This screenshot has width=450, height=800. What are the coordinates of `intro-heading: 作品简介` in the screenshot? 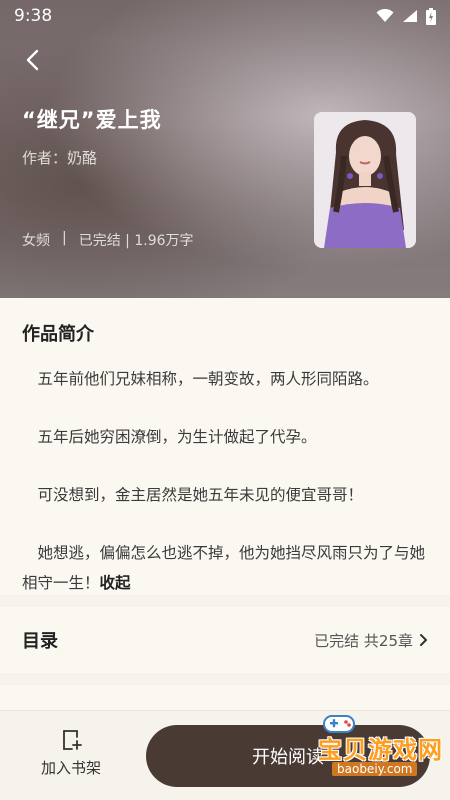 It's located at (58, 334).